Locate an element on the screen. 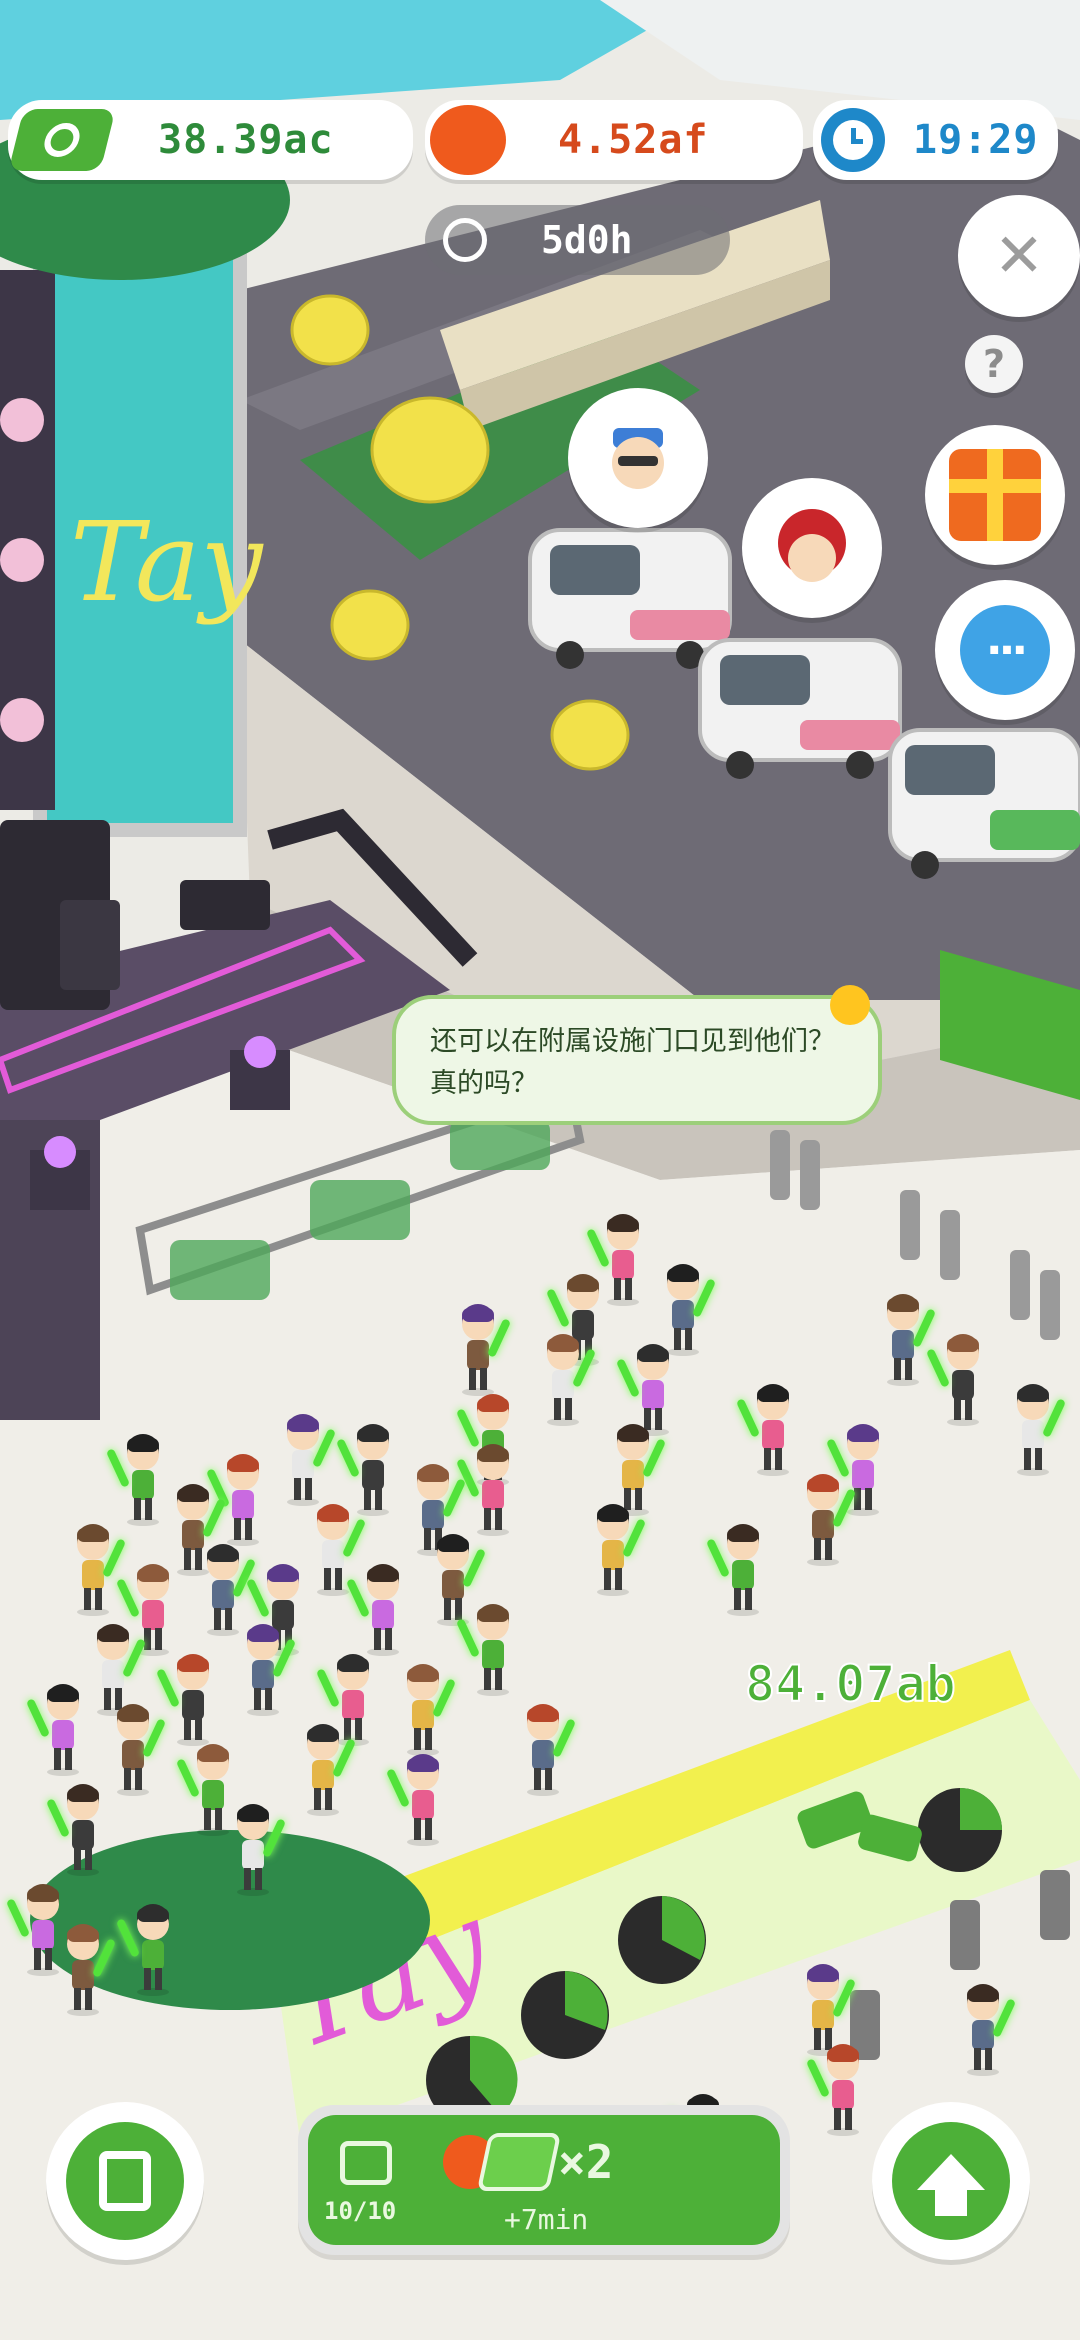  notes-icon is located at coordinates (125, 2181).